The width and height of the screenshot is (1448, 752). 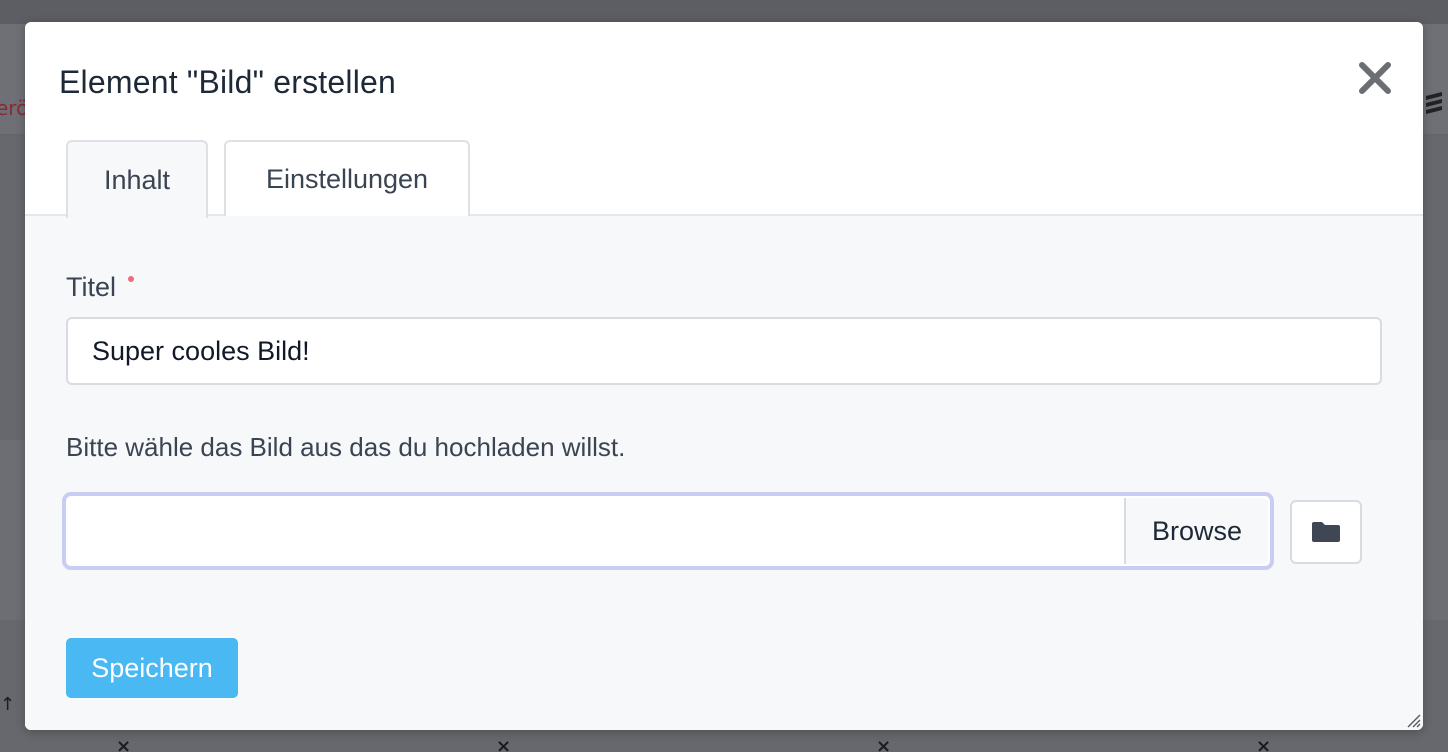 I want to click on close-button, so click(x=1375, y=78).